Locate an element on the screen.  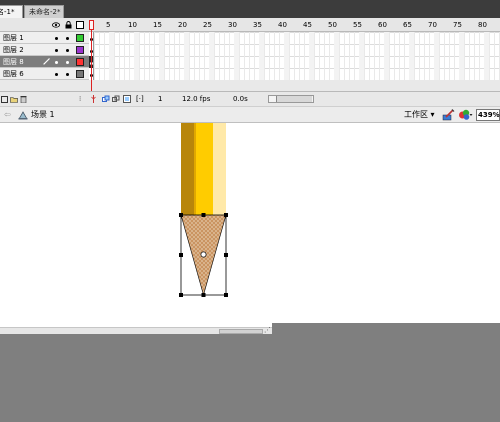
workspace-label: 工作区 is located at coordinates (416, 114).